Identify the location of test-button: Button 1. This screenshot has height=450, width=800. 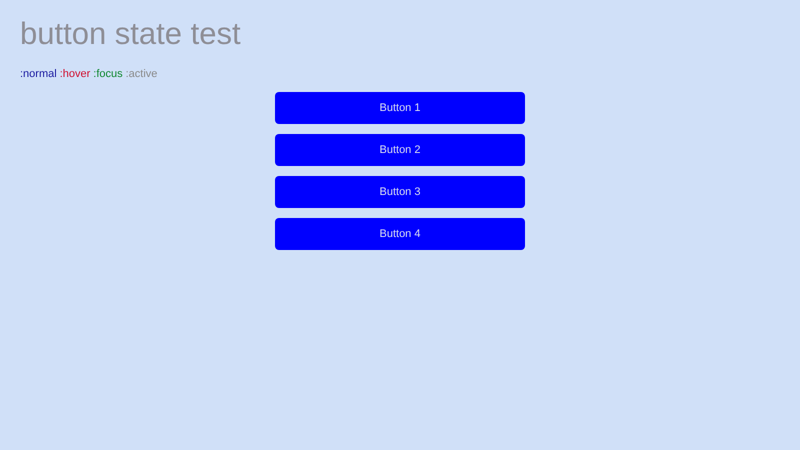
(400, 108).